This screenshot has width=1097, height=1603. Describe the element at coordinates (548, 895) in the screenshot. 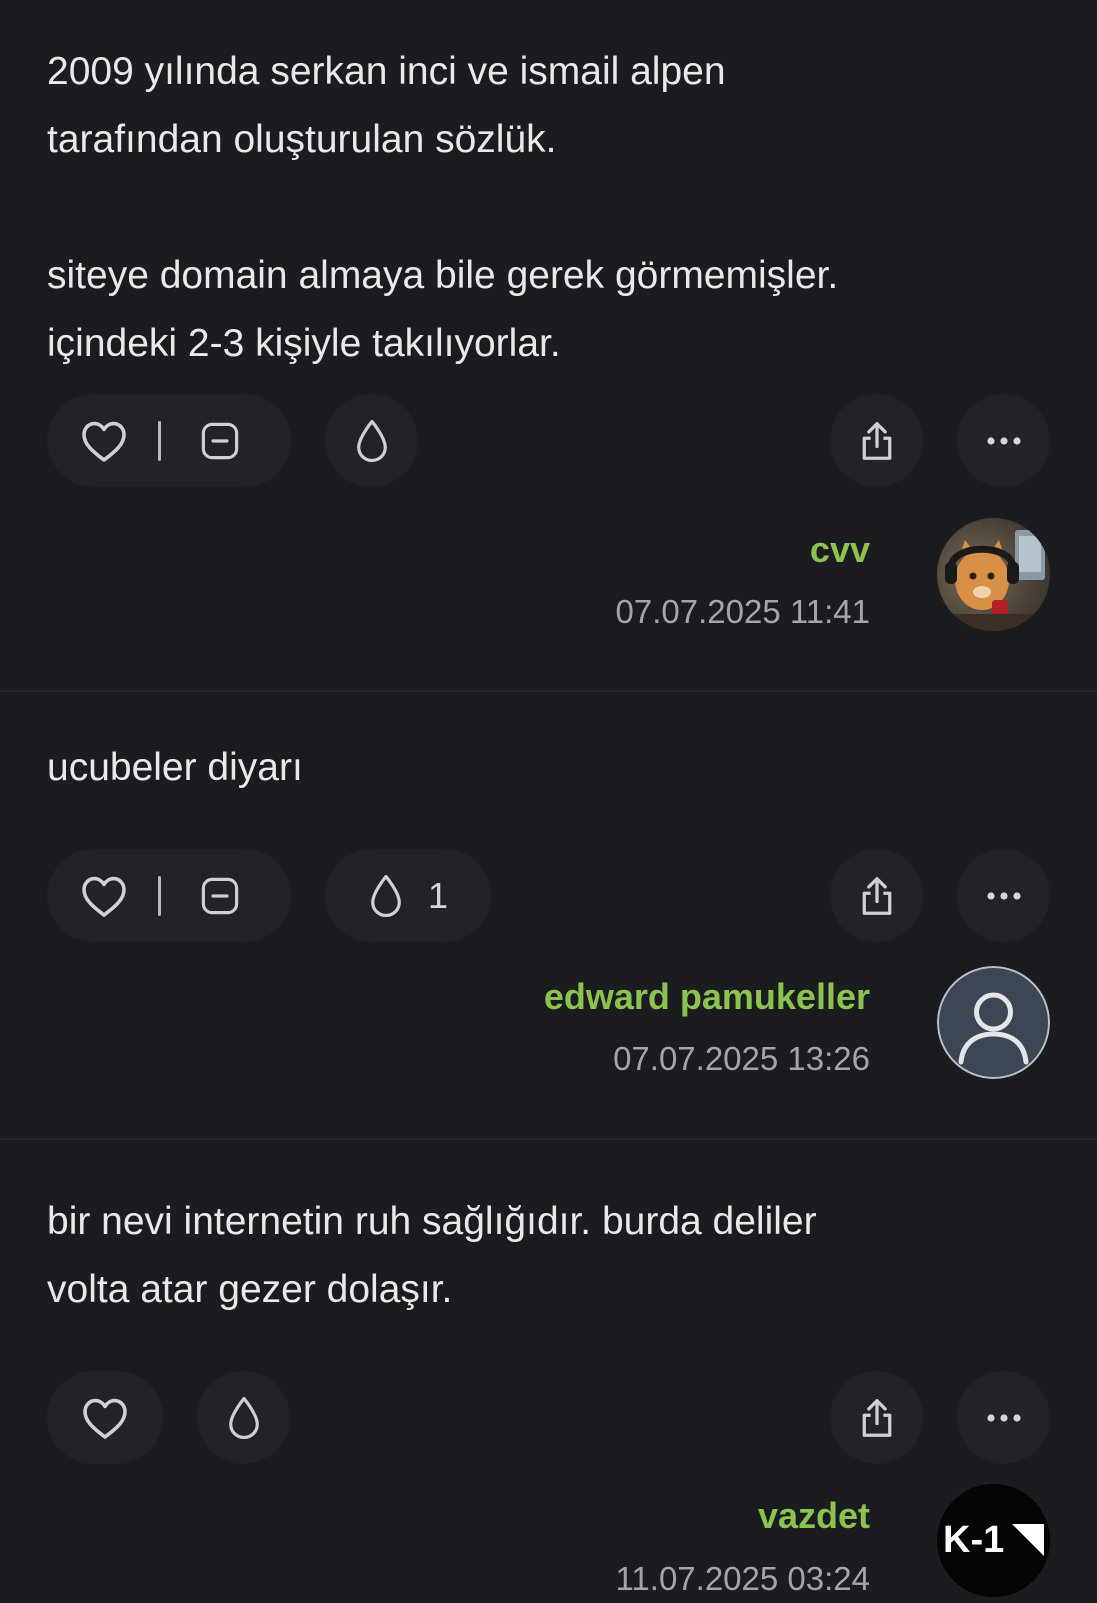

I see `entry-actions: 1` at that location.